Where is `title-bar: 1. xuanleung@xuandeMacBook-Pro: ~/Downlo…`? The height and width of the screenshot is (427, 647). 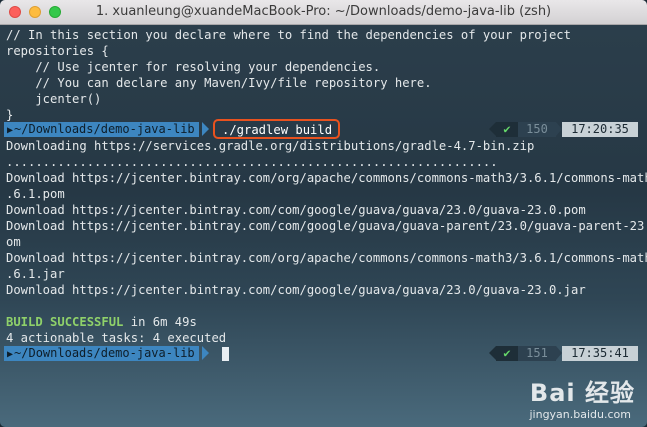
title-bar: 1. xuanleung@xuandeMacBook-Pro: ~/Downlo… is located at coordinates (323, 12).